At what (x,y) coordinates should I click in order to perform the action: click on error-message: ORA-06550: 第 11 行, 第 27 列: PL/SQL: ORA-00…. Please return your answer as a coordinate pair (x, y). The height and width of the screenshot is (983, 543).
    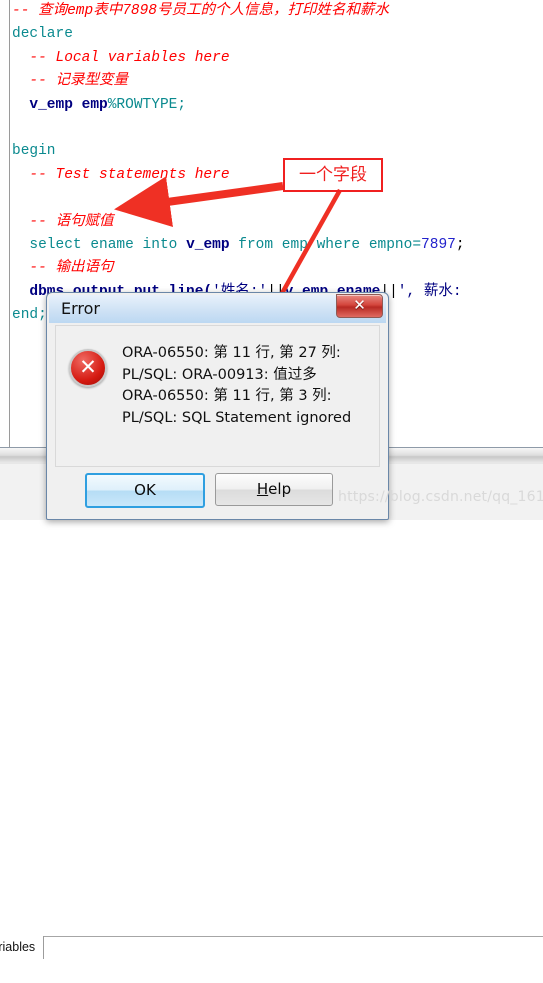
    Looking at the image, I should click on (247, 386).